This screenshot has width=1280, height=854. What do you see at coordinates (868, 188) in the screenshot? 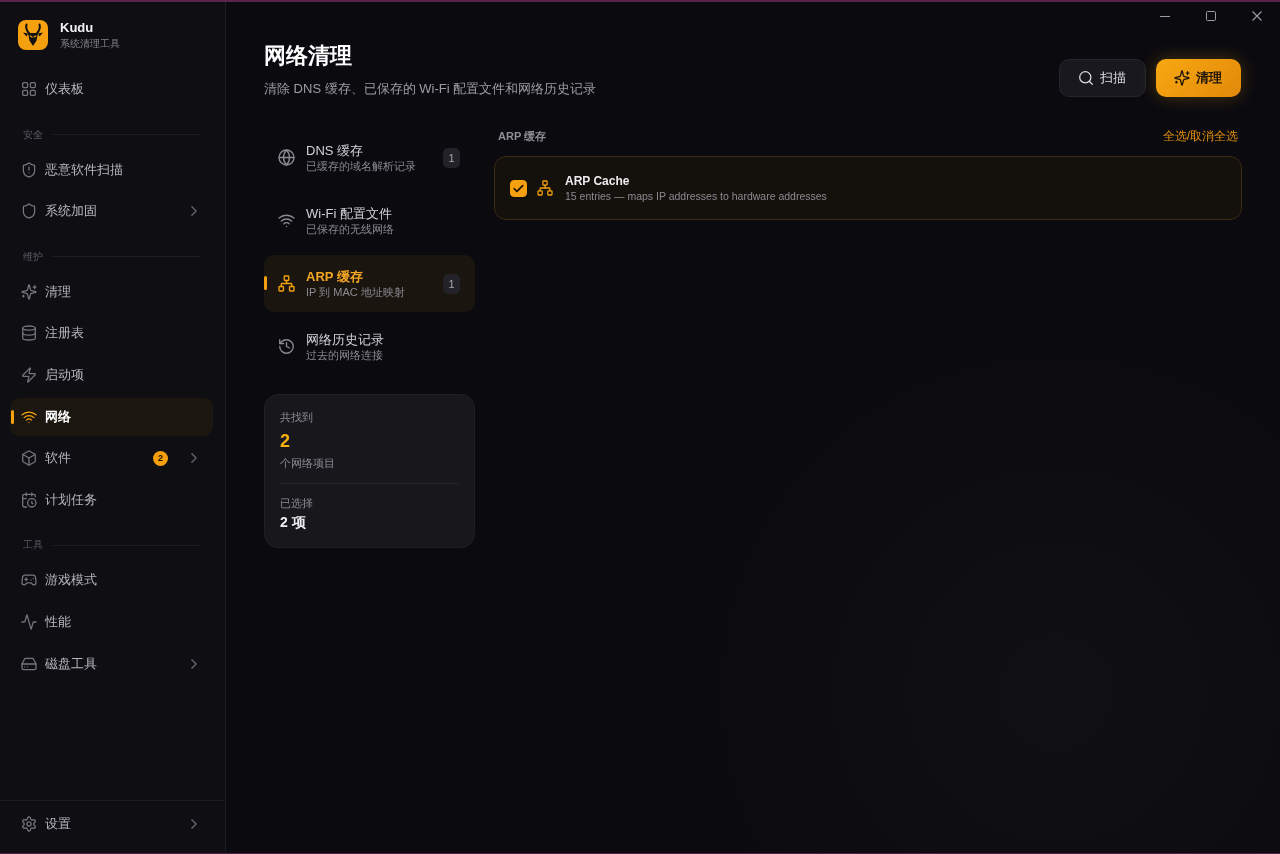
I see `result-row: ARP Cache 15 entries — maps IP addresses to hardware addresses` at bounding box center [868, 188].